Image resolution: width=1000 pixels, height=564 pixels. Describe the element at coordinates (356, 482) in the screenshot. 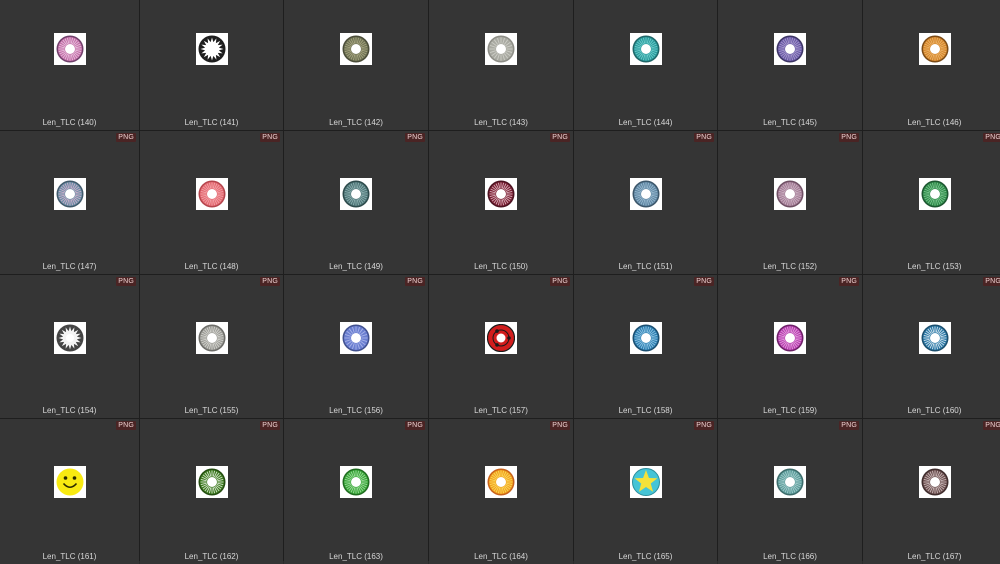

I see `lens-bright-green-icon` at that location.